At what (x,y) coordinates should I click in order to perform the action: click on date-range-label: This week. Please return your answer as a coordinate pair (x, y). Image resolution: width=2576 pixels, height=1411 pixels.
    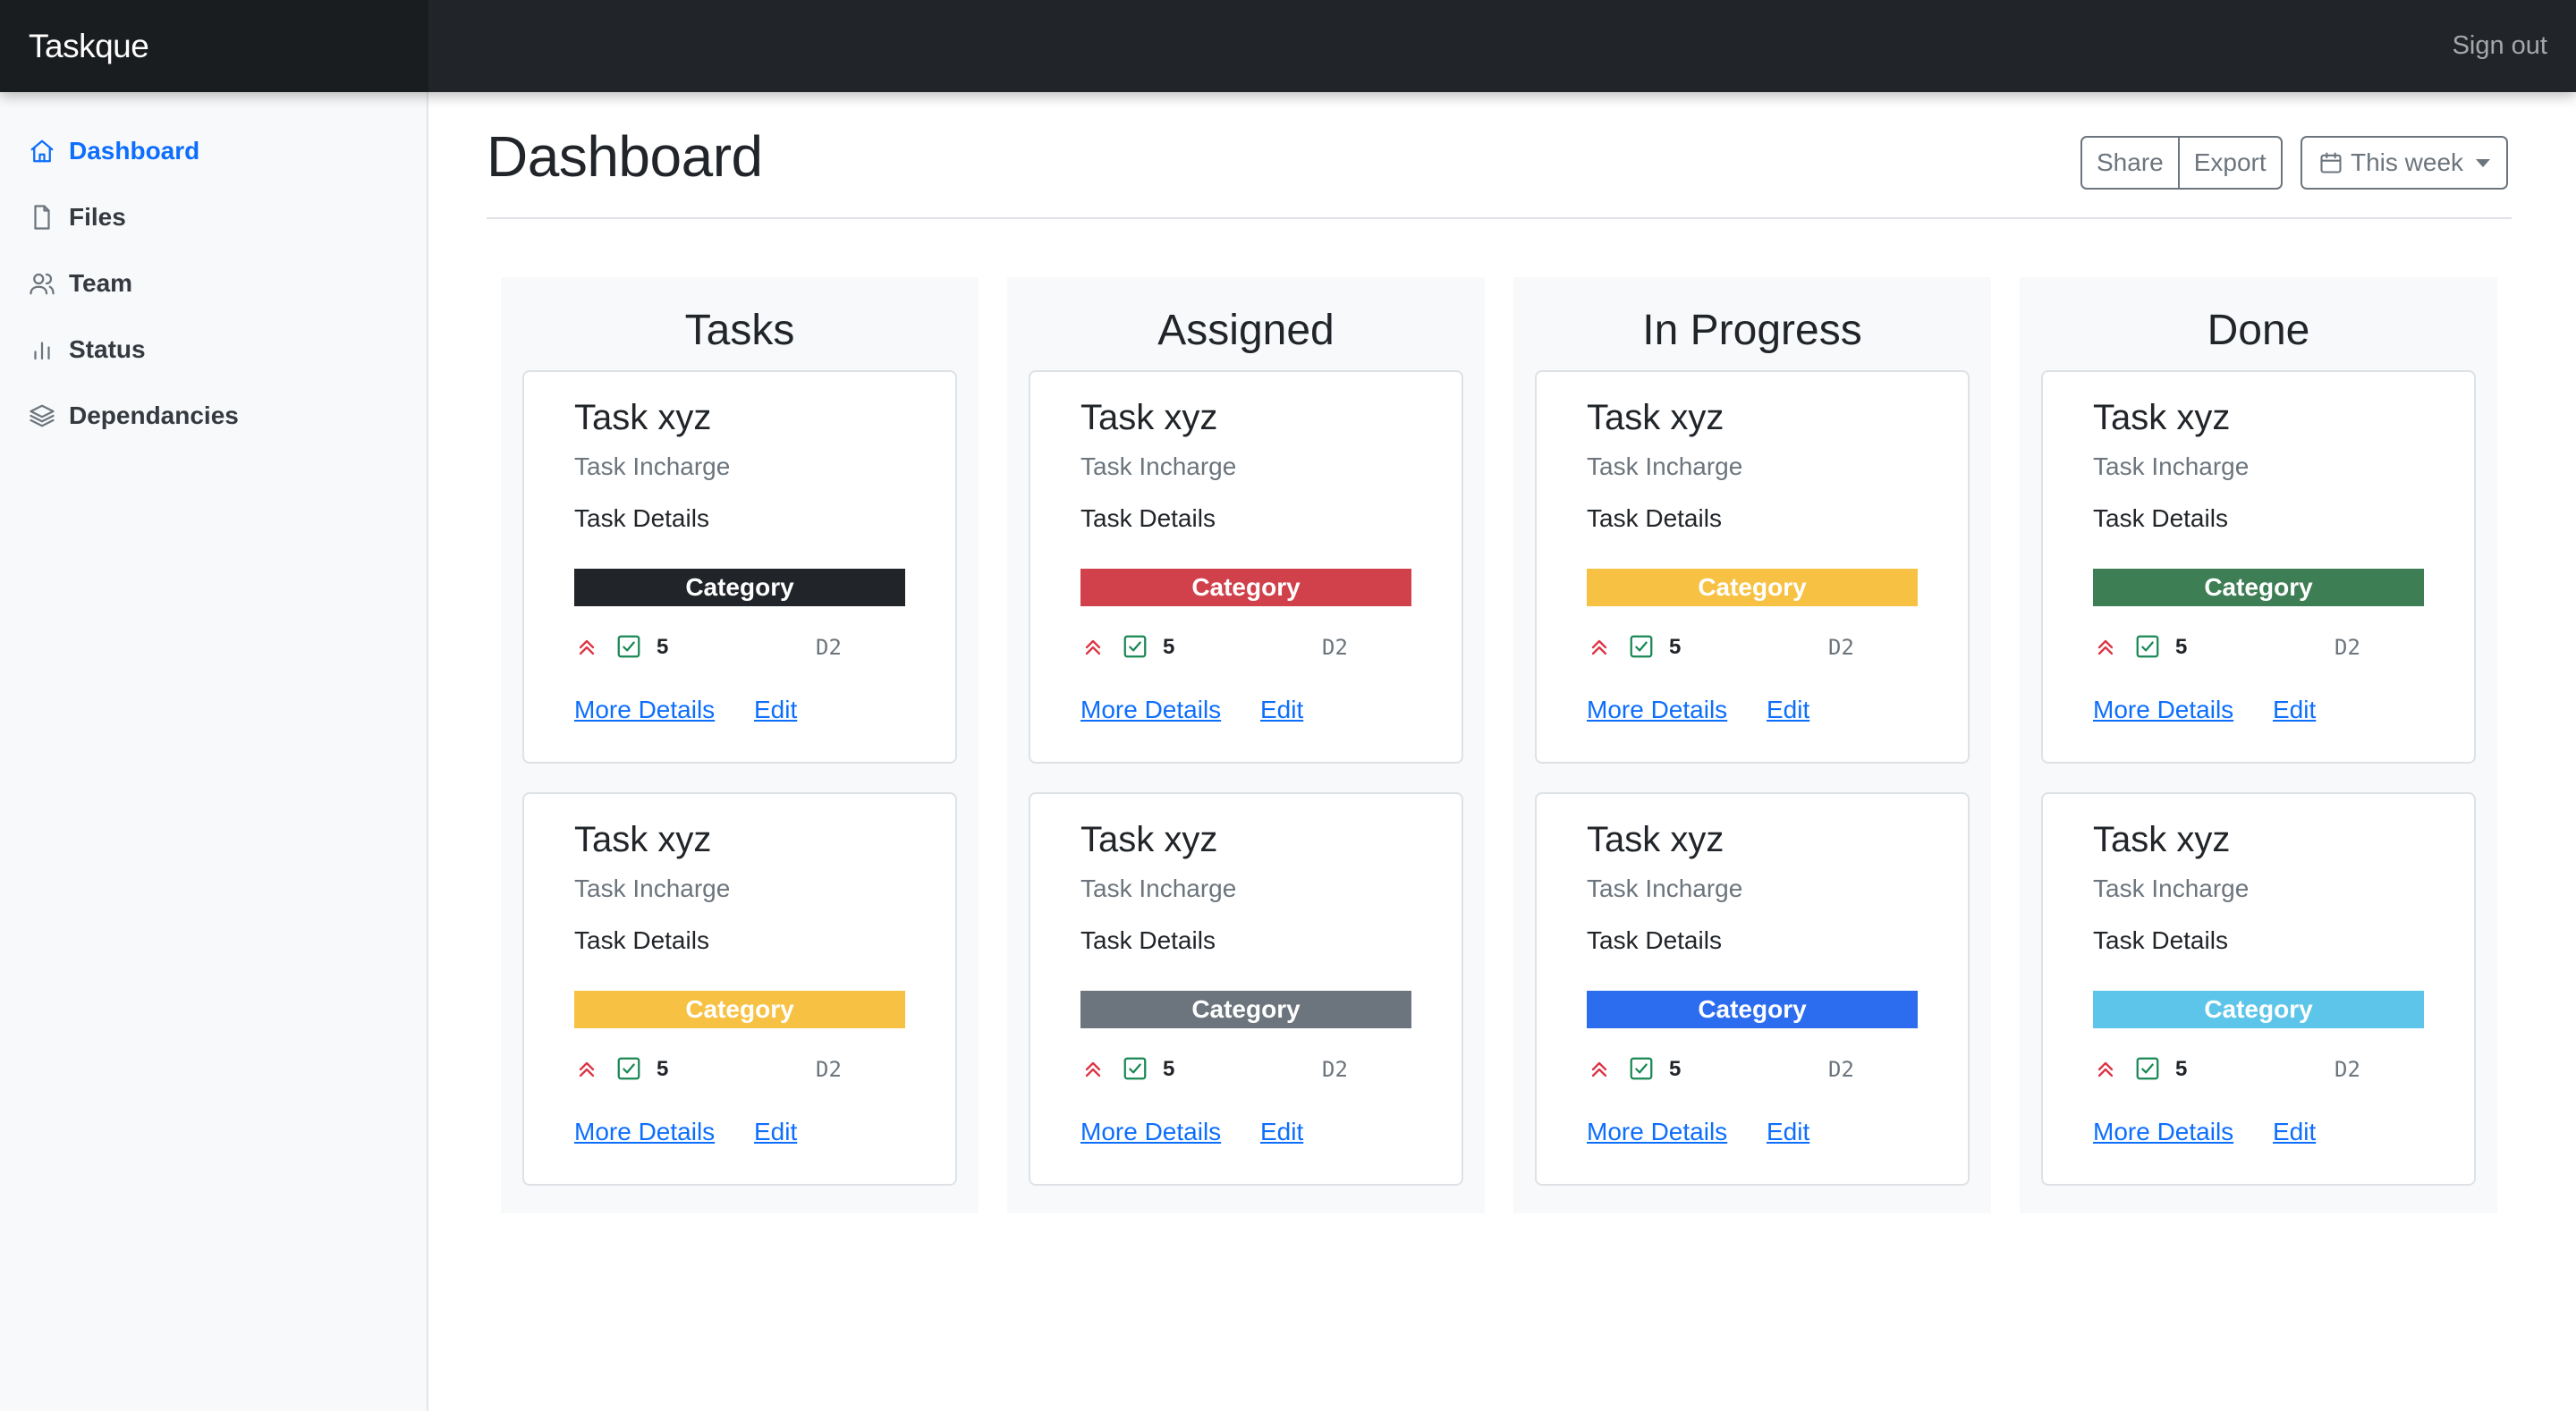
    Looking at the image, I should click on (2407, 162).